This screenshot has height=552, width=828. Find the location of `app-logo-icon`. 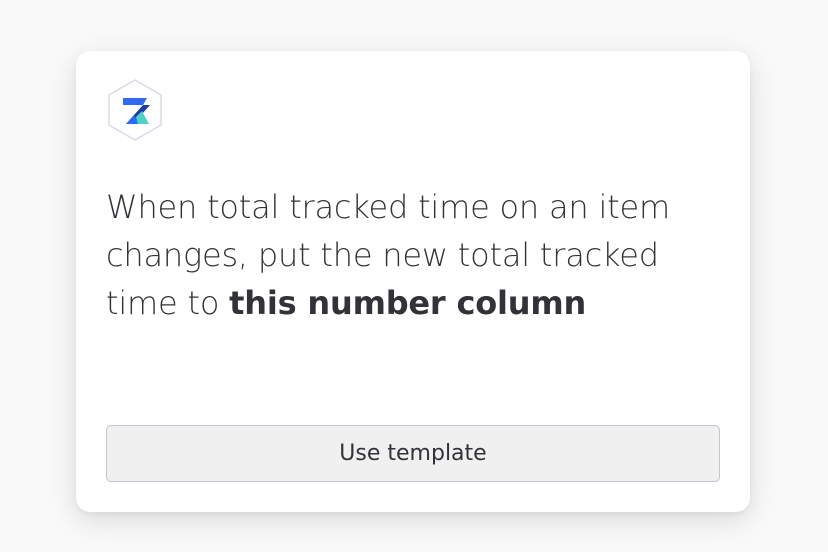

app-logo-icon is located at coordinates (135, 110).